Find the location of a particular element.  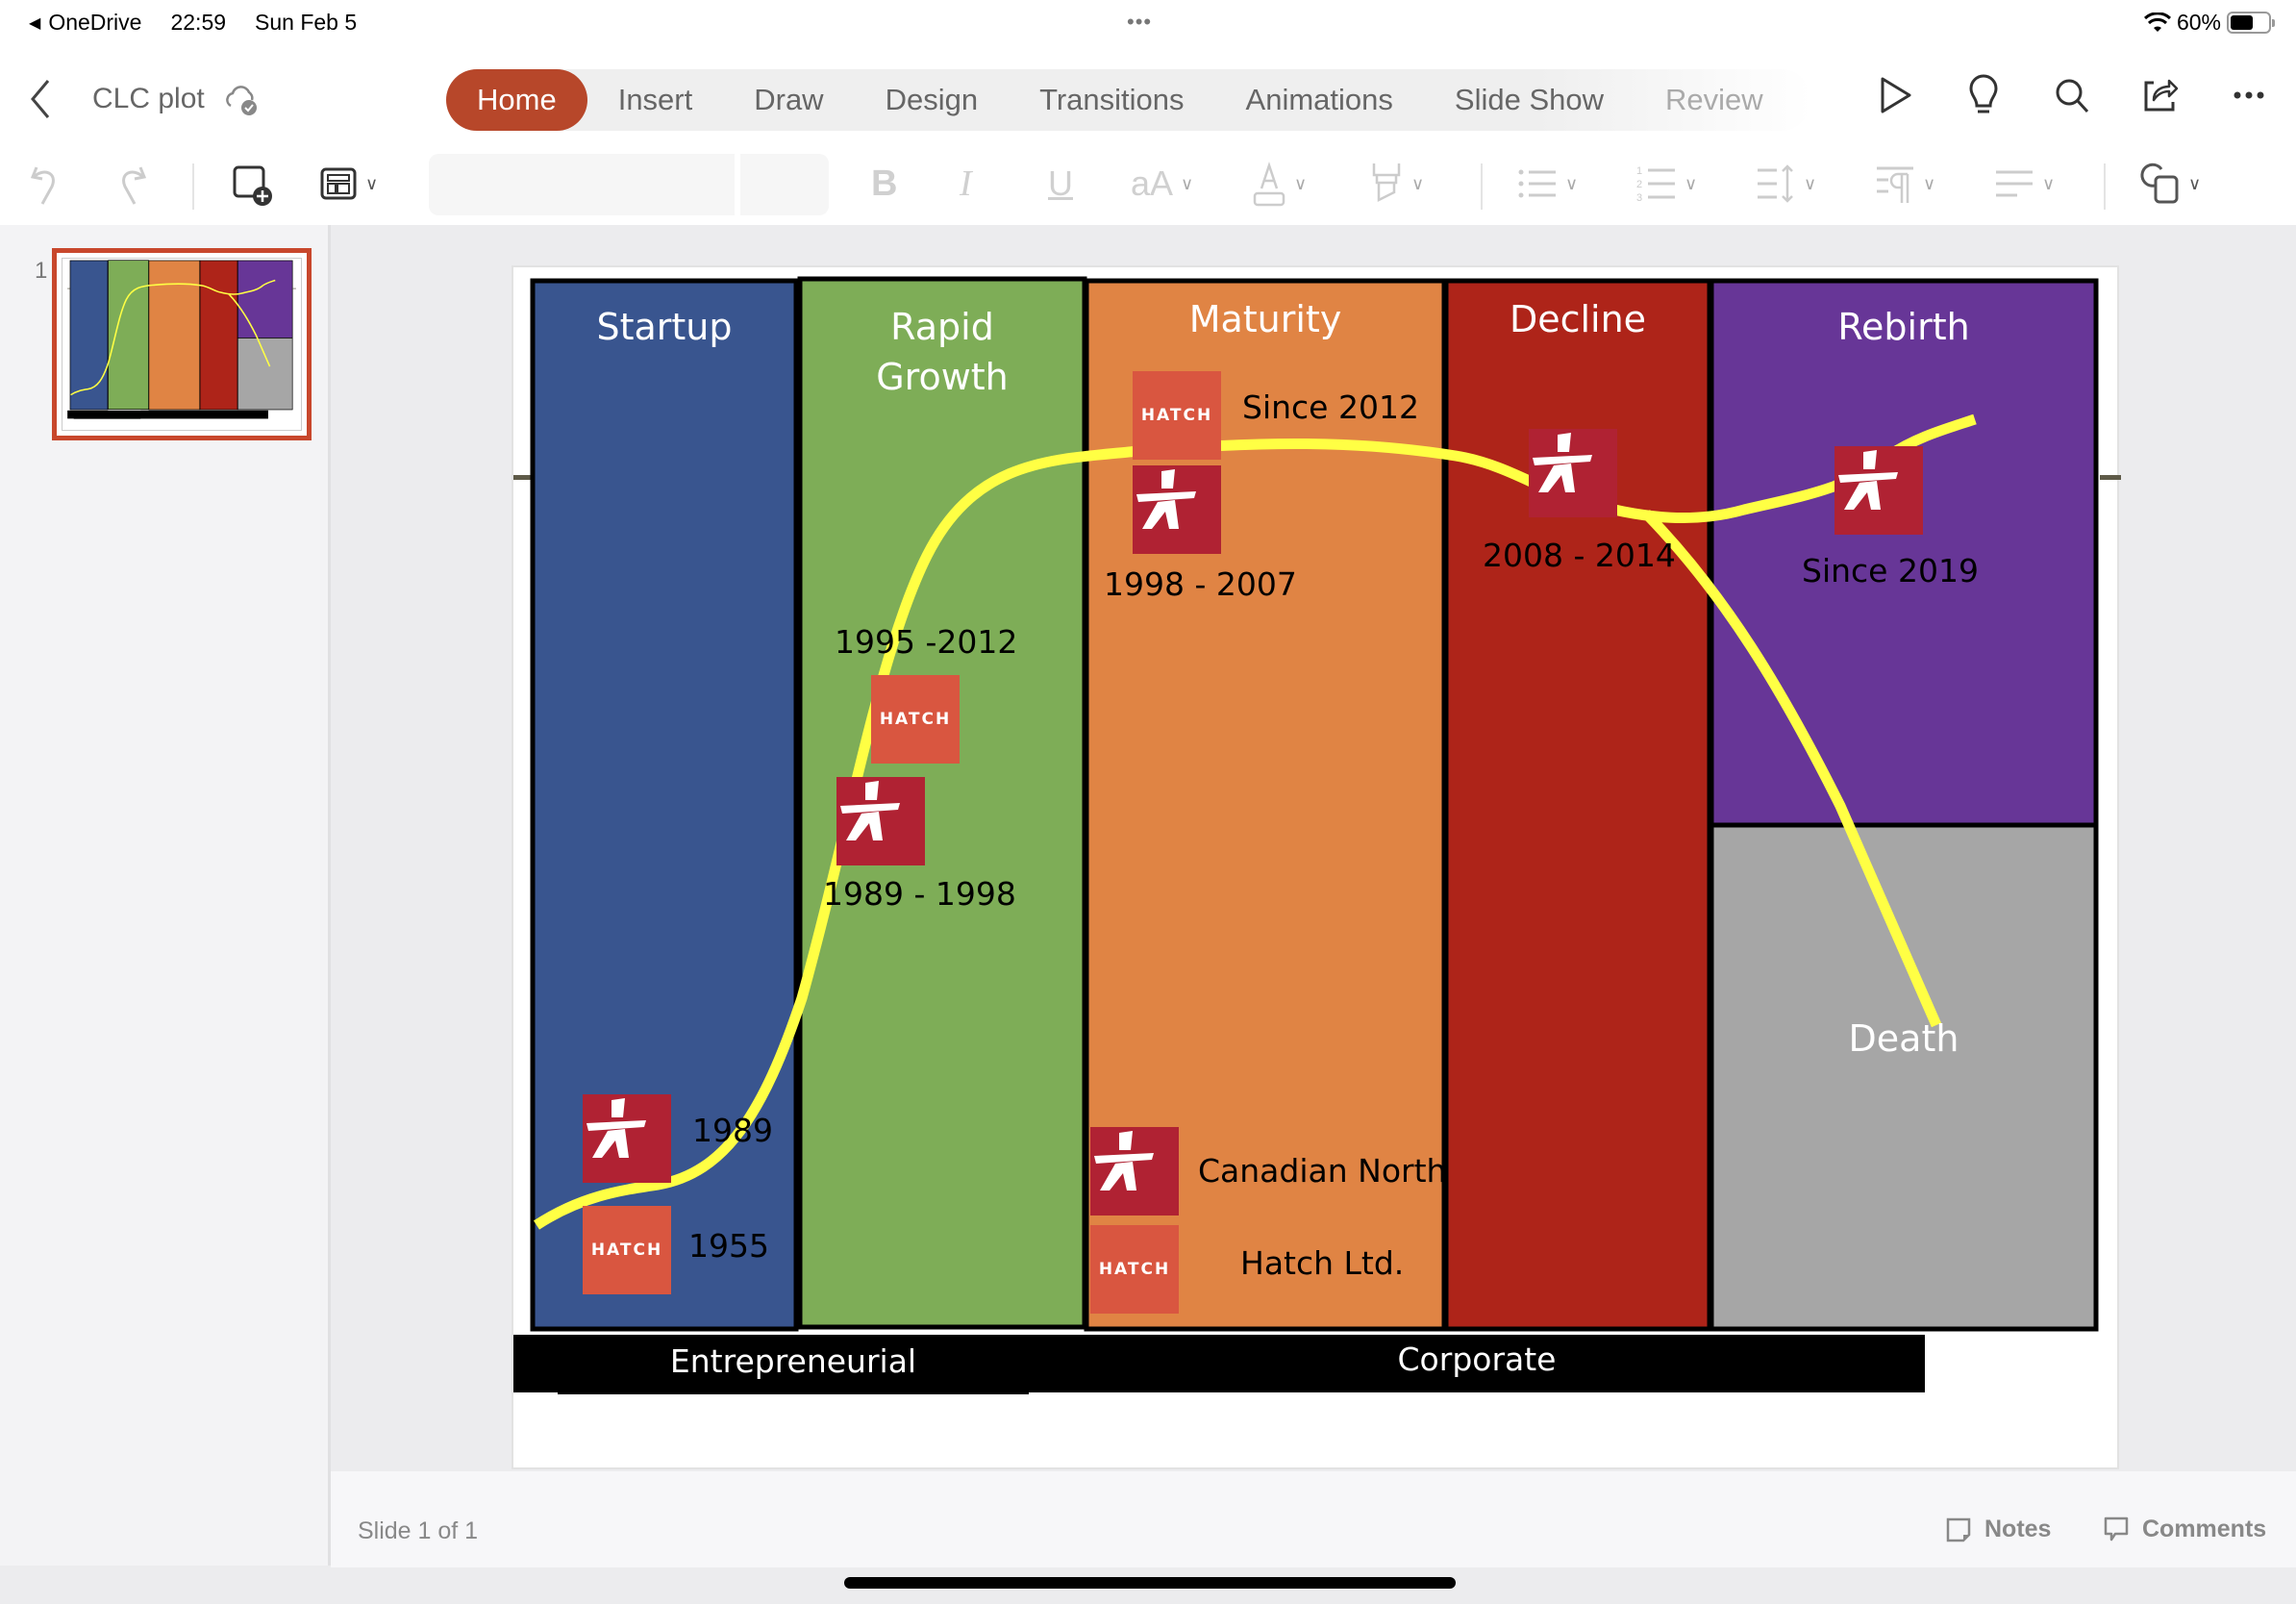

ribbon-toolbar: ∨ B I U aA ∨ ∨ ∨ ∨ 123 ∨ ∨ ∨ ∨ ∨ is located at coordinates (1148, 183).